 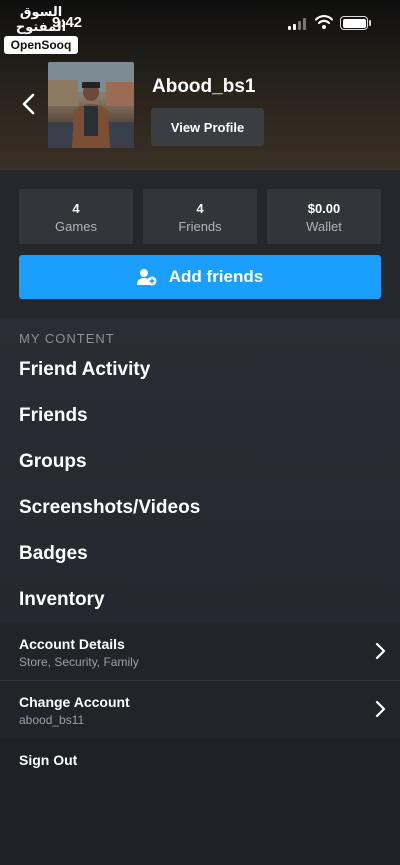 I want to click on stat-friends: 4 Friends, so click(x=200, y=216).